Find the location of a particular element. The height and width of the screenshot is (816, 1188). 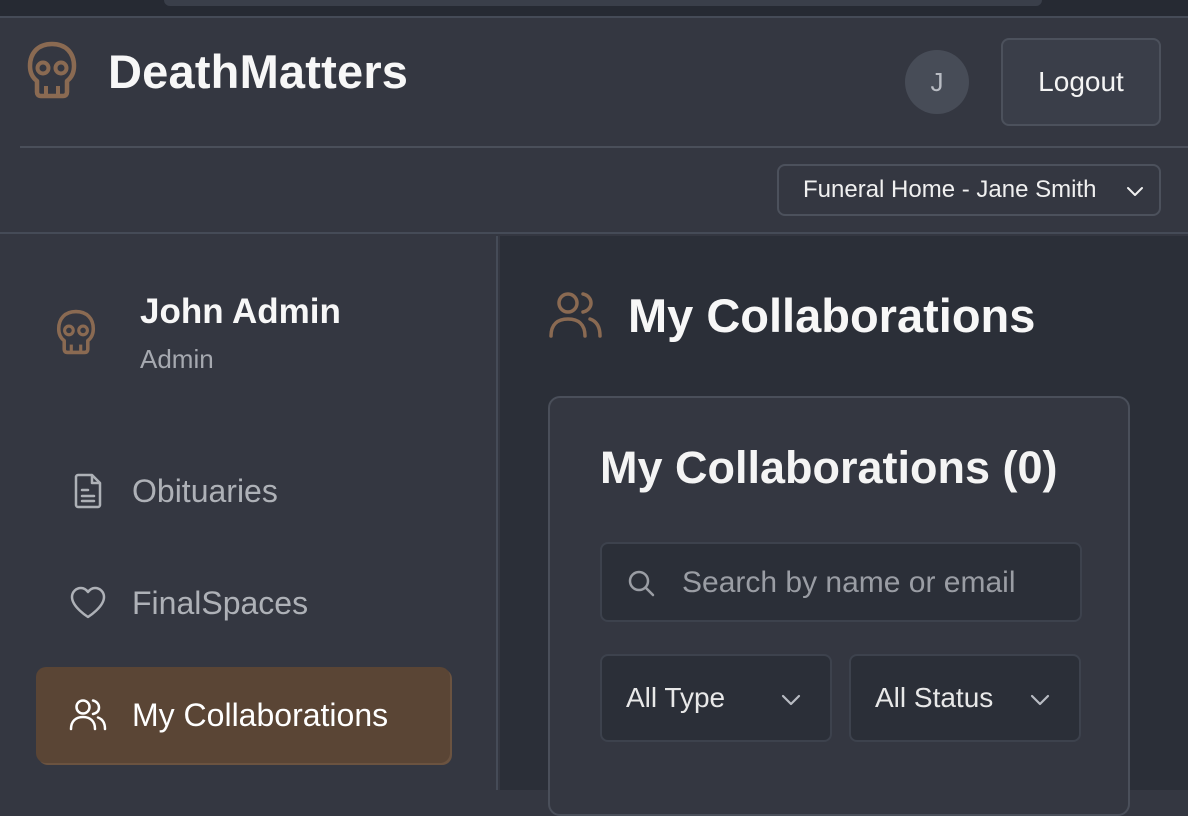

search-input is located at coordinates (877, 583).